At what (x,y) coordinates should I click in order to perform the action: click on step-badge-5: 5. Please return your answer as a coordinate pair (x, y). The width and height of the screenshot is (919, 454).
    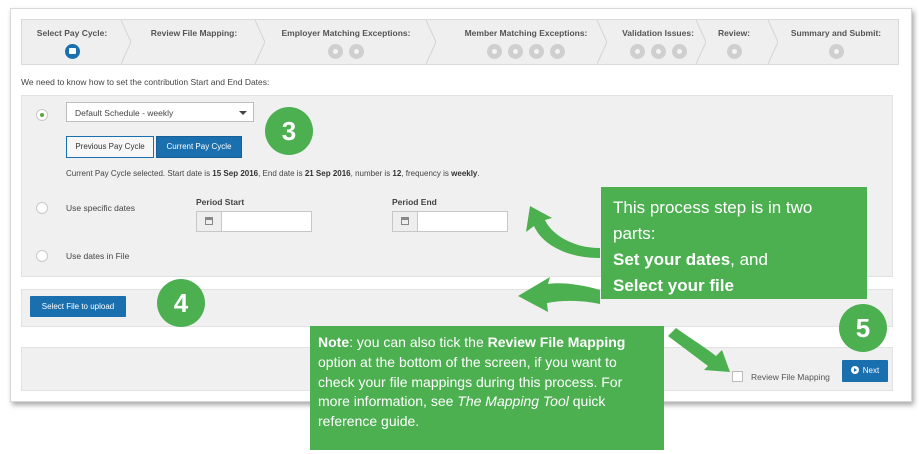
    Looking at the image, I should click on (863, 328).